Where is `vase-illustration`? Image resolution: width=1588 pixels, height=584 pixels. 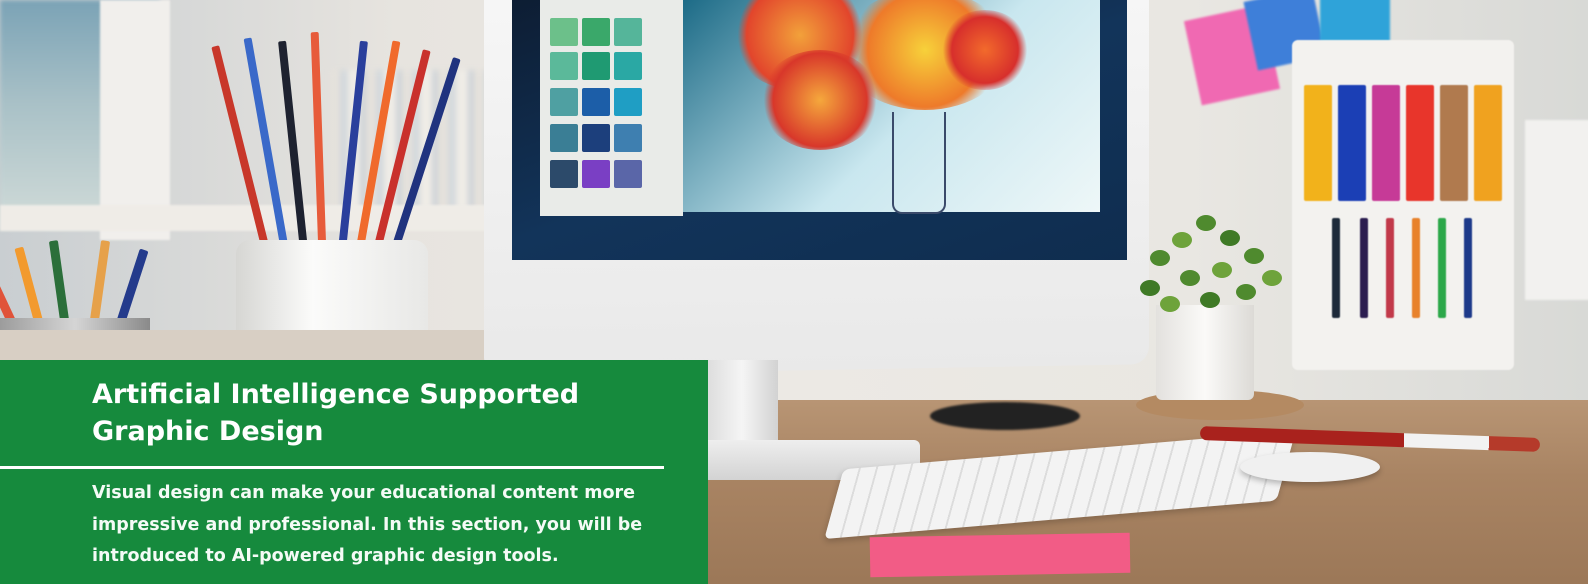
vase-illustration is located at coordinates (919, 163).